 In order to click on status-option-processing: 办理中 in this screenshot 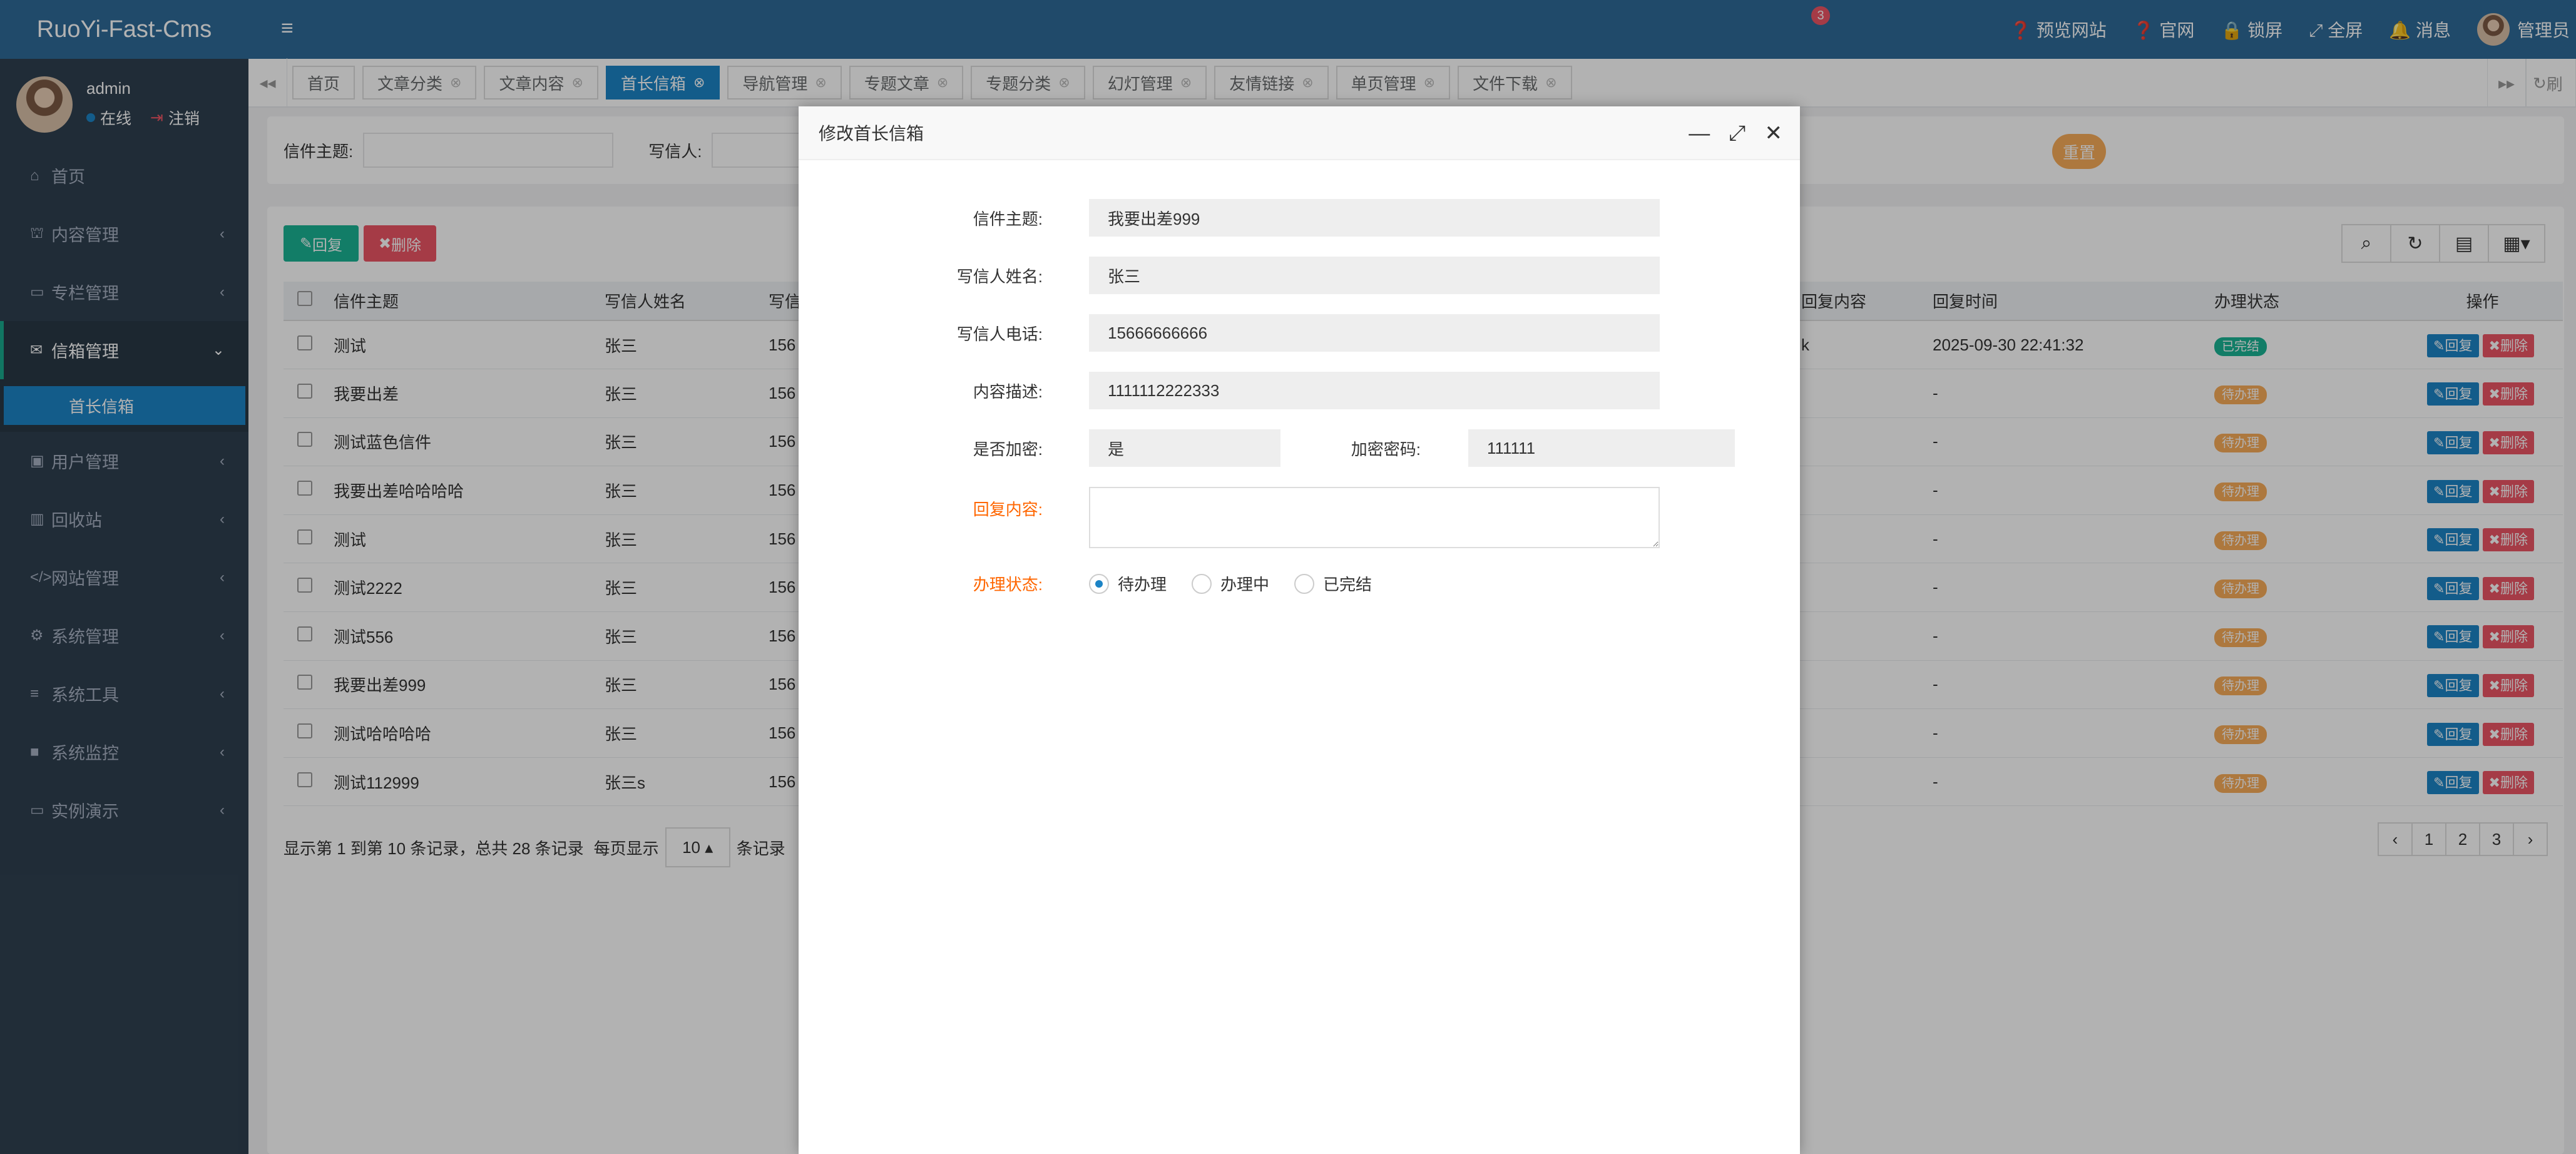, I will do `click(1230, 583)`.